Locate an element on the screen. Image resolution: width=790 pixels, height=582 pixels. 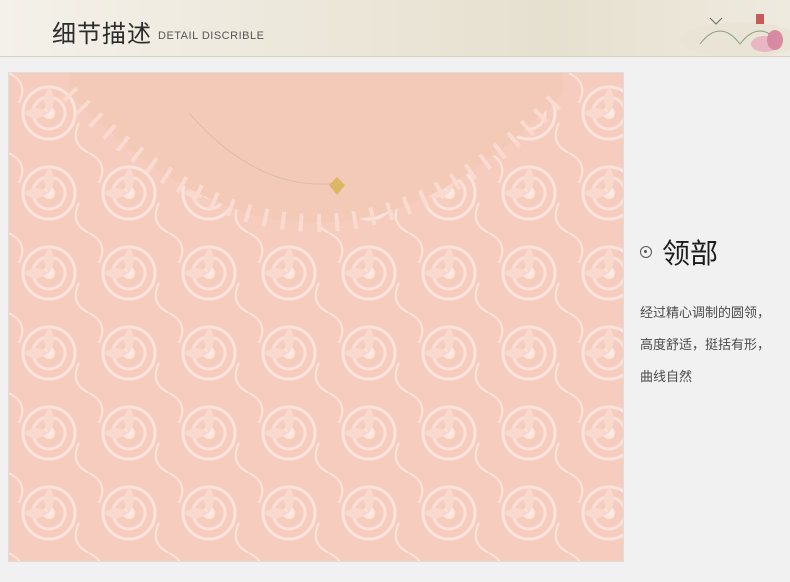
banner-subtitle: DETAIL DISCRIBLE is located at coordinates (211, 36).